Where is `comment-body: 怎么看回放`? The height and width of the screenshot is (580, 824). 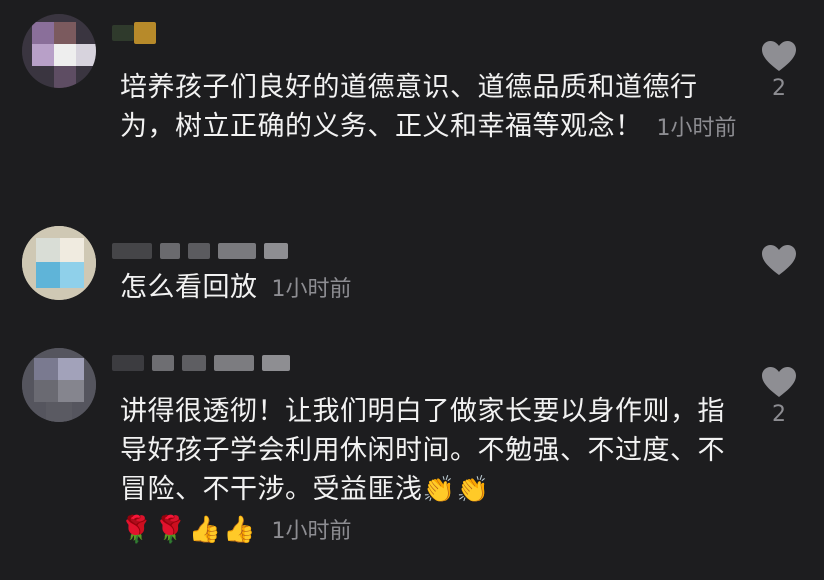
comment-body: 怎么看回放 is located at coordinates (189, 287).